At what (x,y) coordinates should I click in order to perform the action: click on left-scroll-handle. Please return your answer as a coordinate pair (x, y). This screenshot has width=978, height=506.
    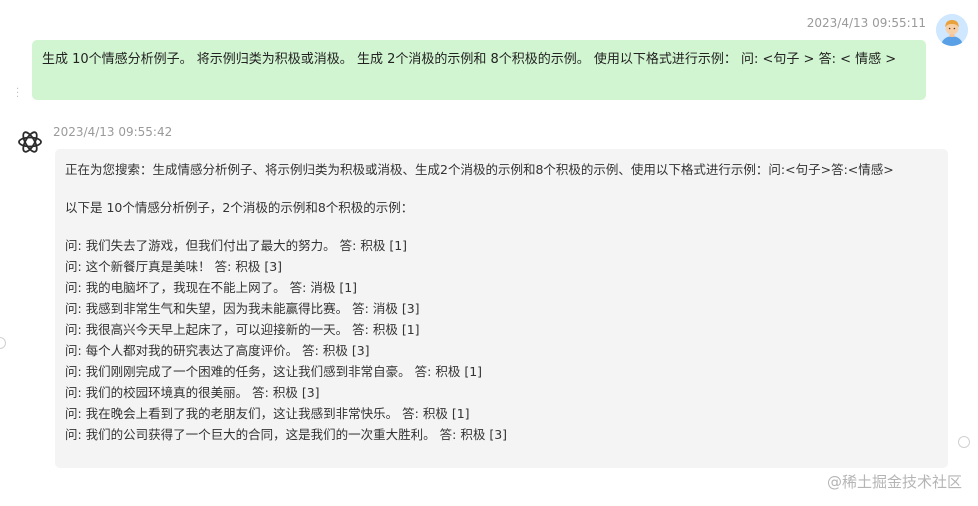
    Looking at the image, I should click on (3, 343).